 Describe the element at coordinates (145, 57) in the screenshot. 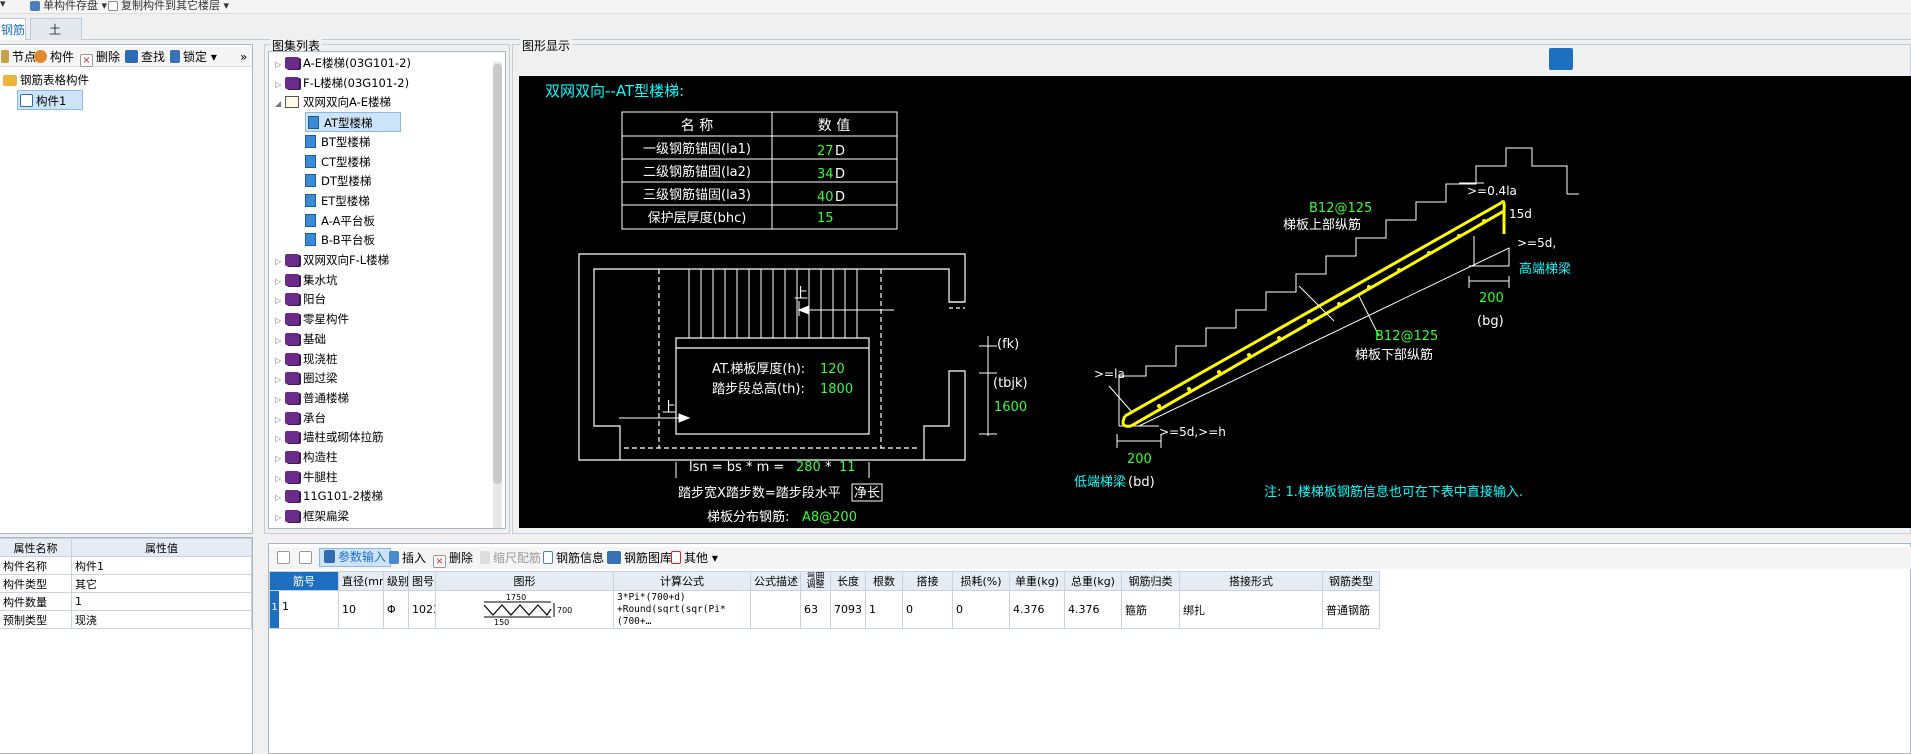

I see `find-button: 查找` at that location.